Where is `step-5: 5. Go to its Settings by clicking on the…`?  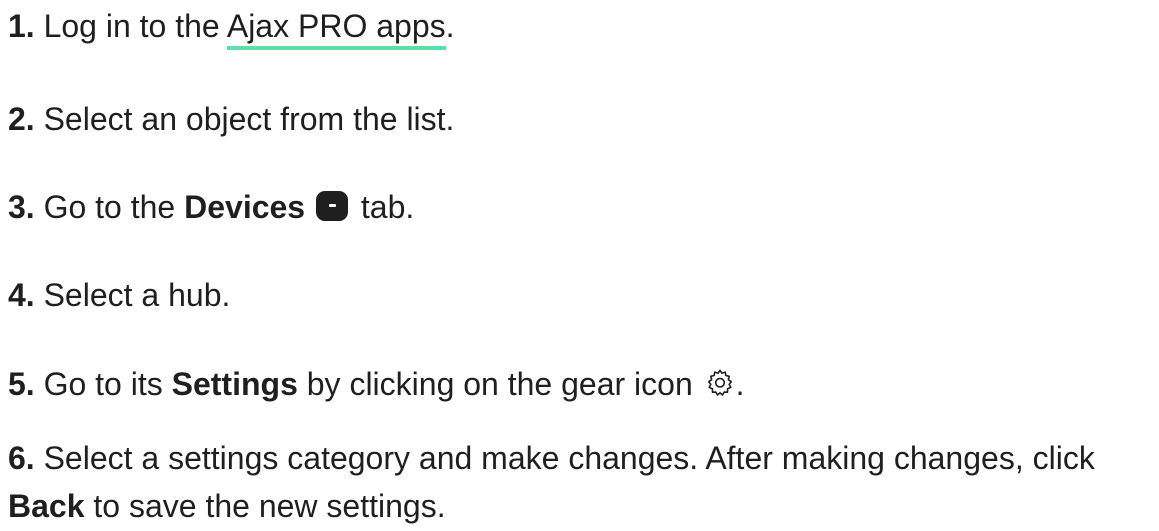
step-5: 5. Go to its Settings by clicking on the… is located at coordinates (376, 384).